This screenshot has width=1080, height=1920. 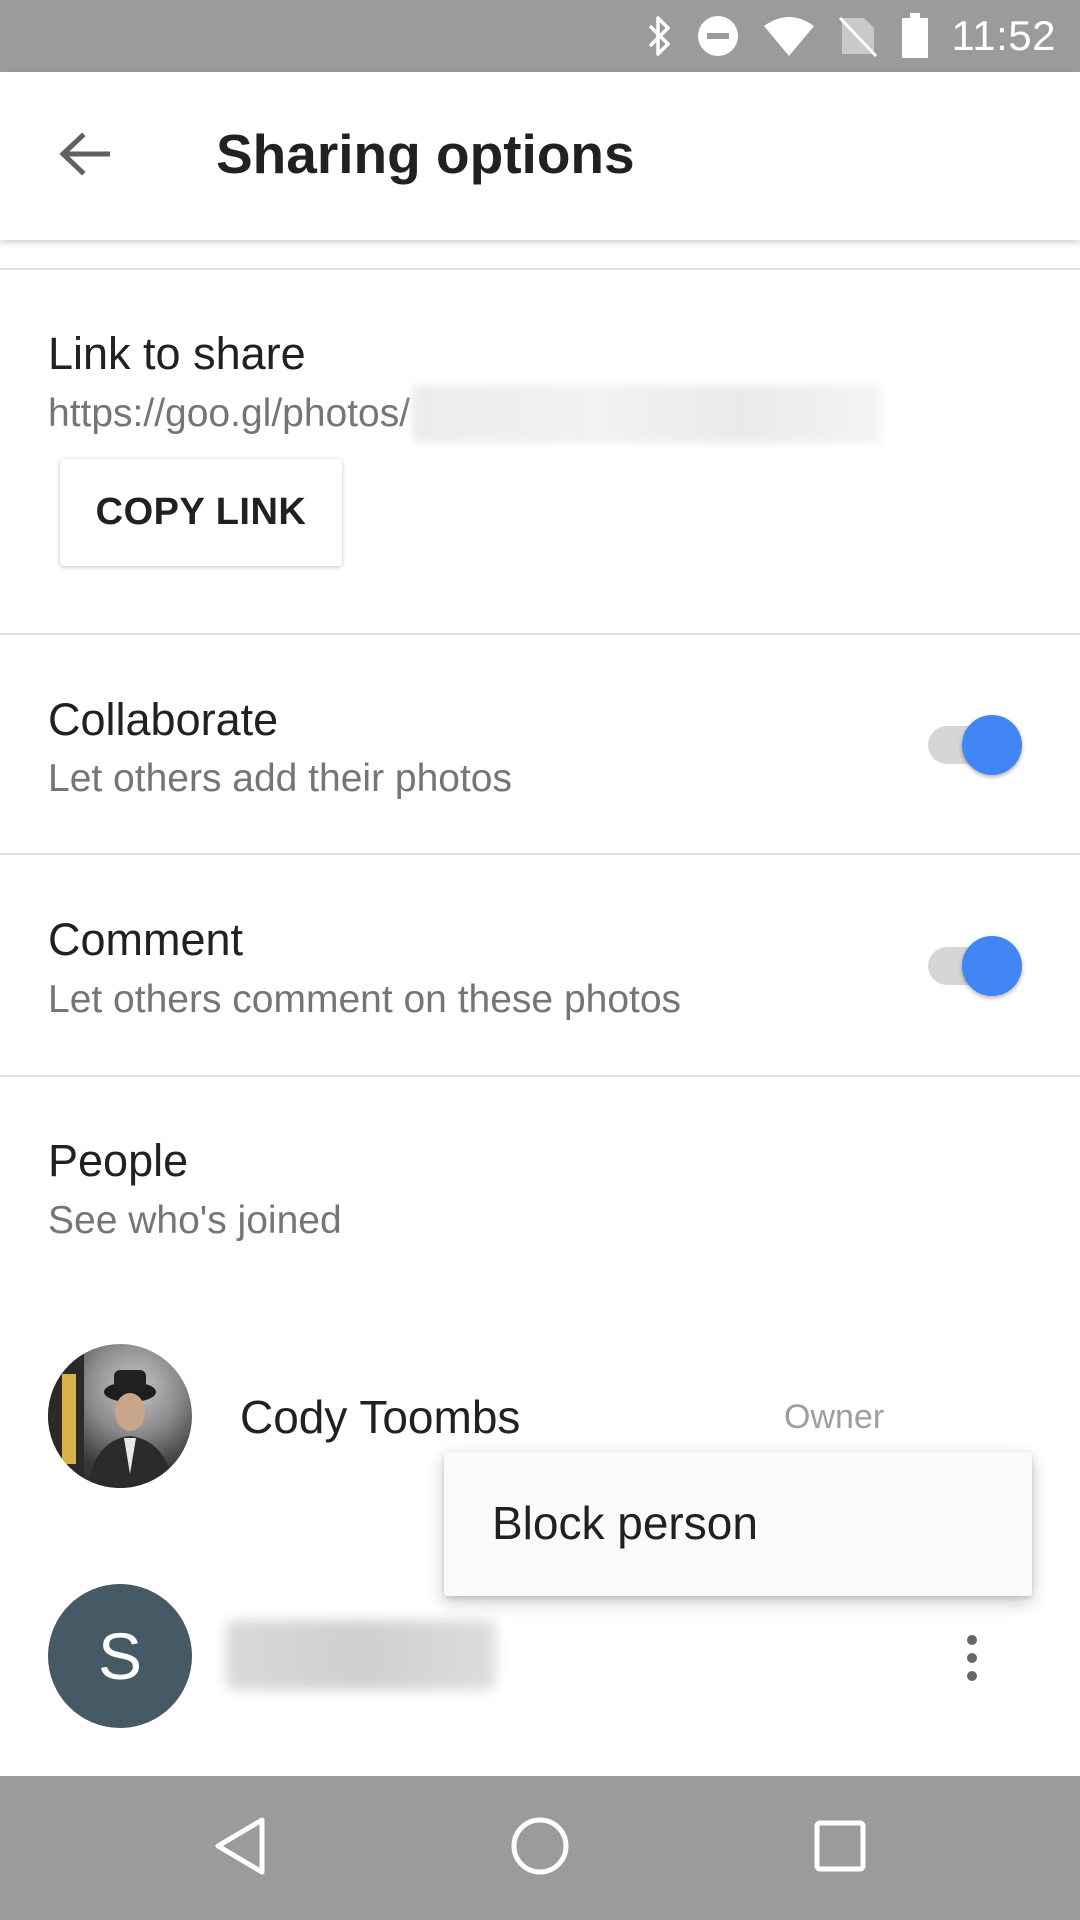 What do you see at coordinates (834, 1417) in the screenshot?
I see `person-role: Owner` at bounding box center [834, 1417].